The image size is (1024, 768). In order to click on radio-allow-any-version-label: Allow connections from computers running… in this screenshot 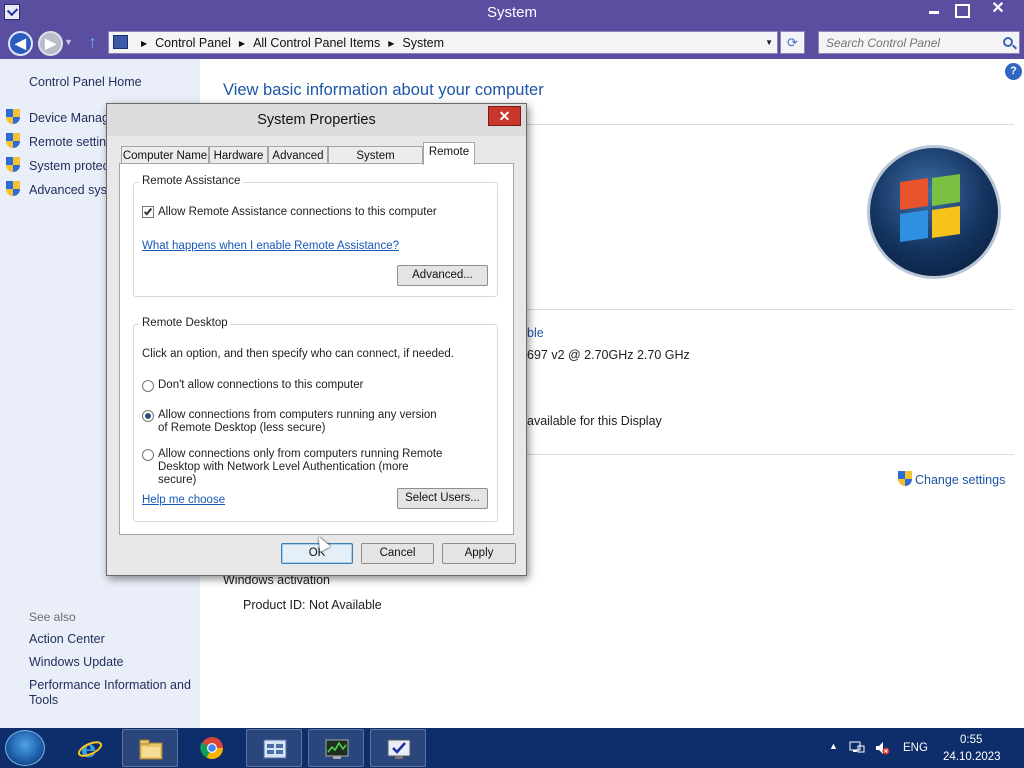, I will do `click(303, 422)`.